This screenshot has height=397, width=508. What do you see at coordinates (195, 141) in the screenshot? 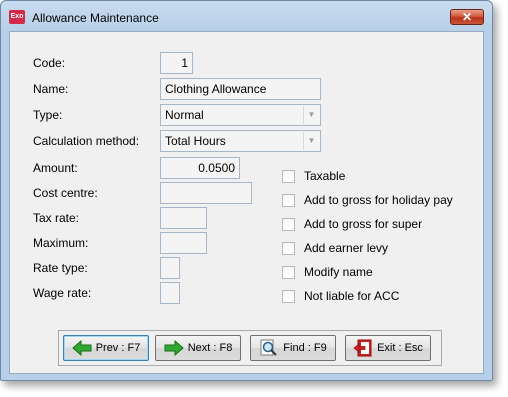
I see `calculation-method-value: Total Hours` at bounding box center [195, 141].